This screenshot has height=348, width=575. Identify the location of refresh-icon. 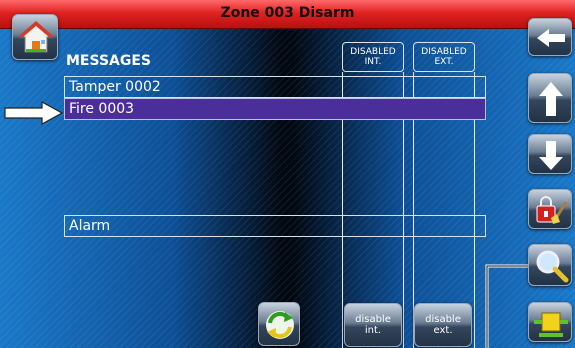
(280, 325).